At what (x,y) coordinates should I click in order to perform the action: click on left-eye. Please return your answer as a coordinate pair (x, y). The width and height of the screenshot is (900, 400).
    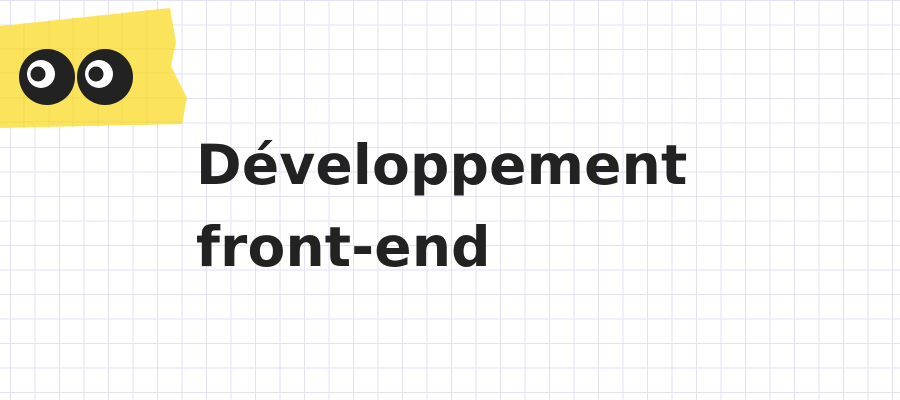
    Looking at the image, I should click on (47, 77).